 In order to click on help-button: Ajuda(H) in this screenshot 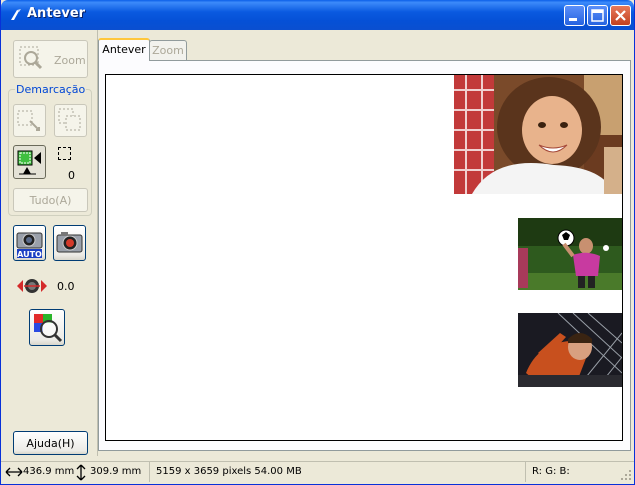, I will do `click(50, 443)`.